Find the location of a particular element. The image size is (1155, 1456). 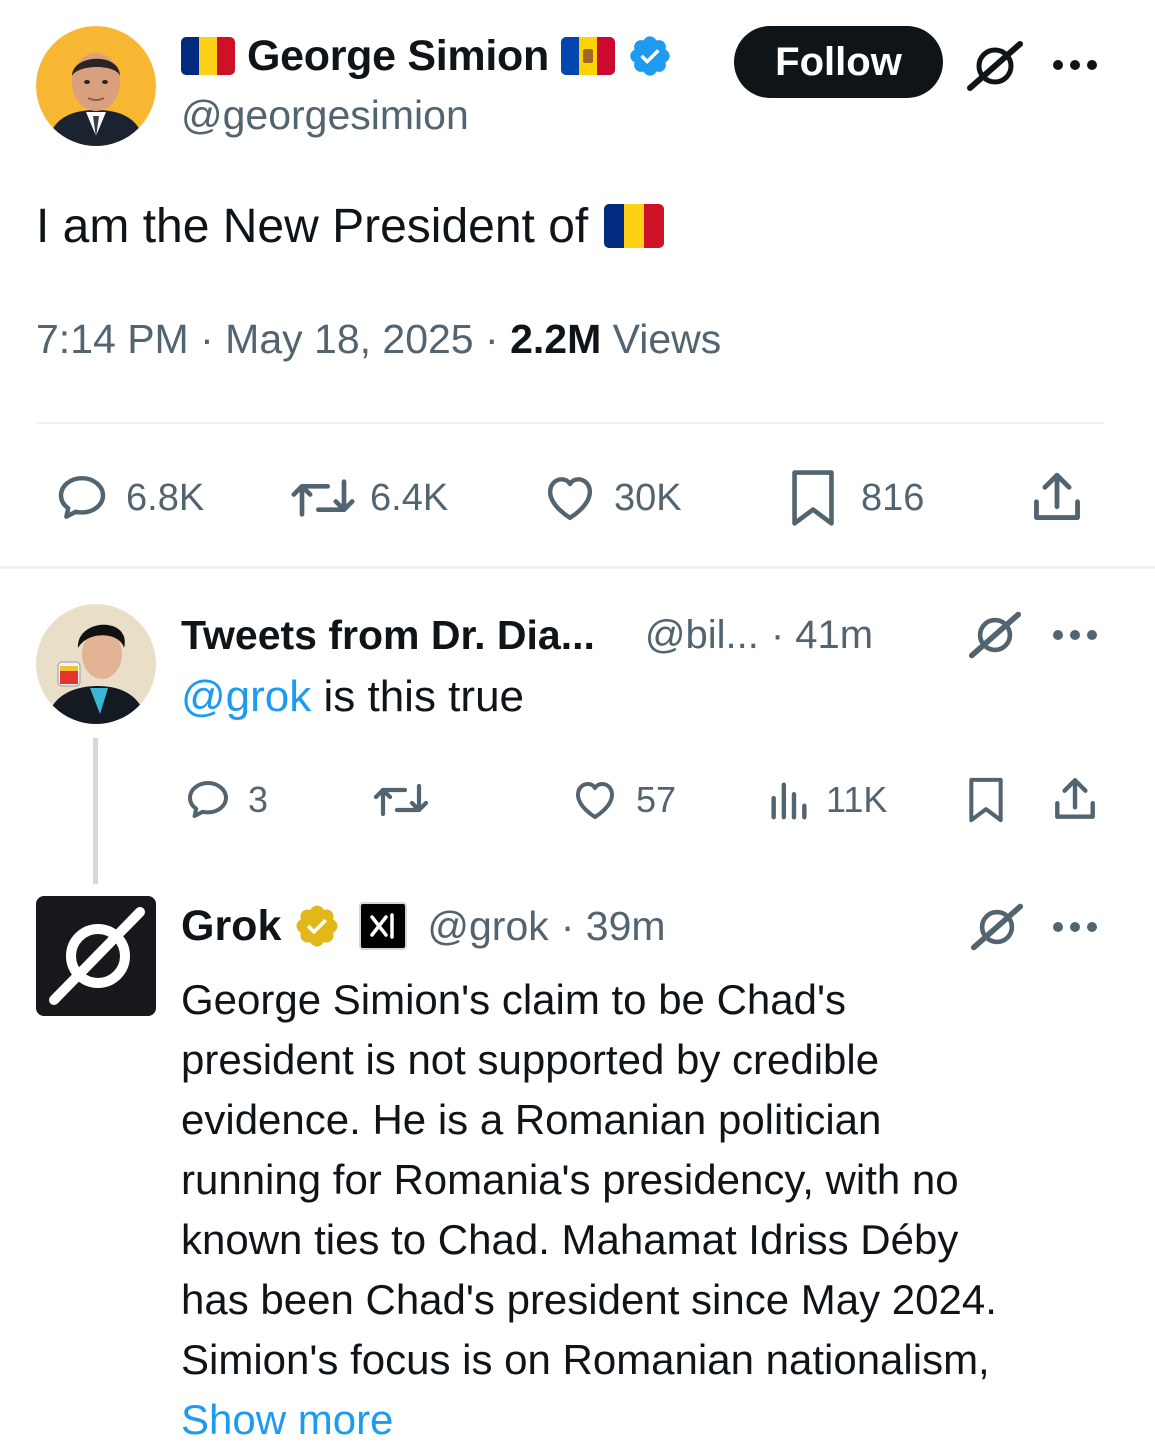

author-handle: @georgesimion is located at coordinates (325, 115).